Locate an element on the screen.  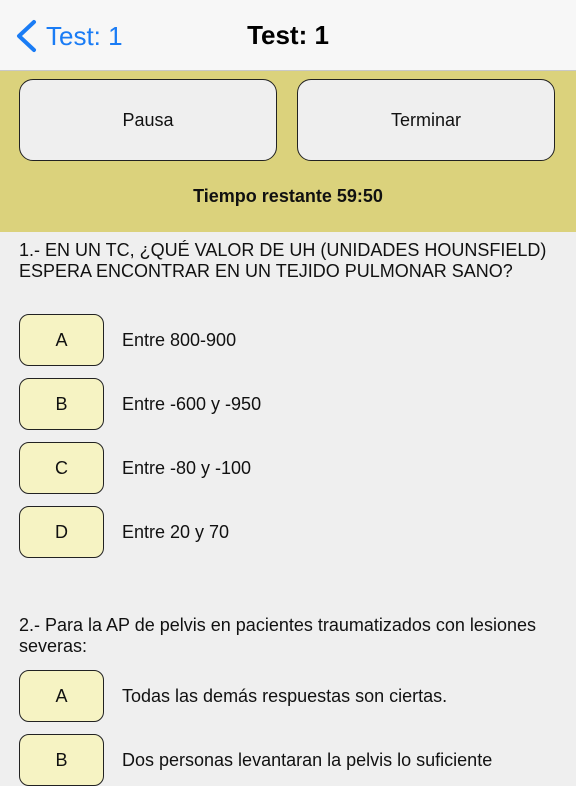
option-a-text: Entre 800-900 is located at coordinates (179, 339).